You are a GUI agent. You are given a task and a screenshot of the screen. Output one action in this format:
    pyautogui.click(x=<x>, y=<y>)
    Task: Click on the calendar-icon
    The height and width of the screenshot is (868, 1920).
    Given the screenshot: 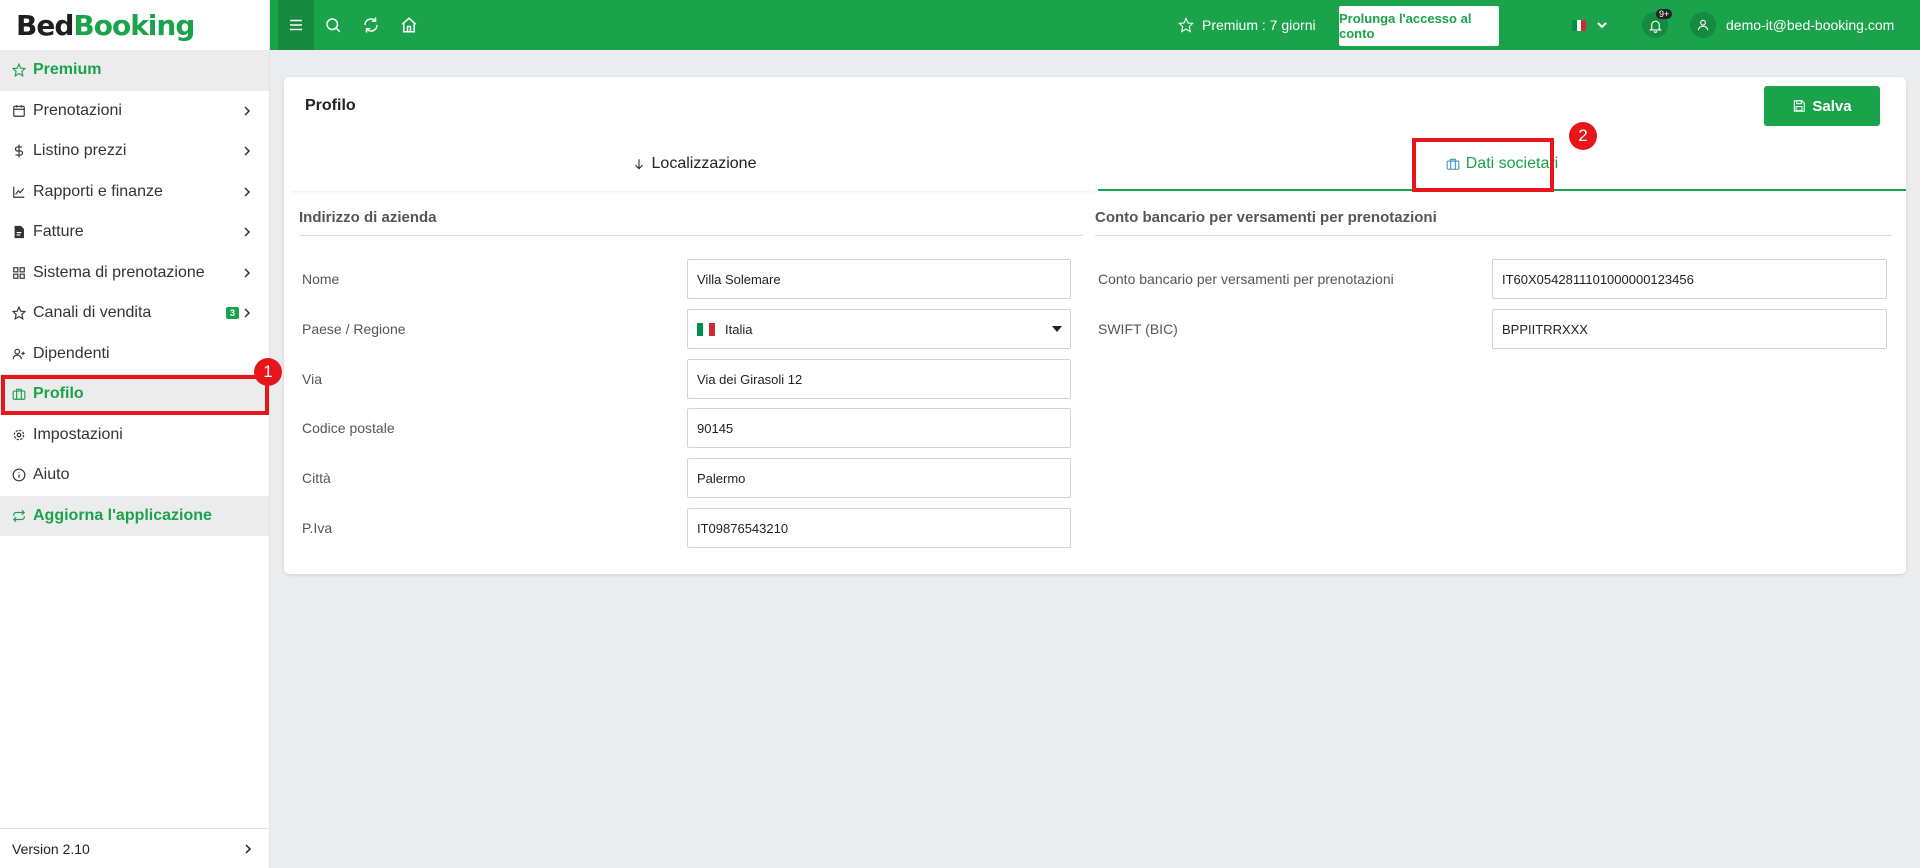 What is the action you would take?
    pyautogui.click(x=19, y=111)
    